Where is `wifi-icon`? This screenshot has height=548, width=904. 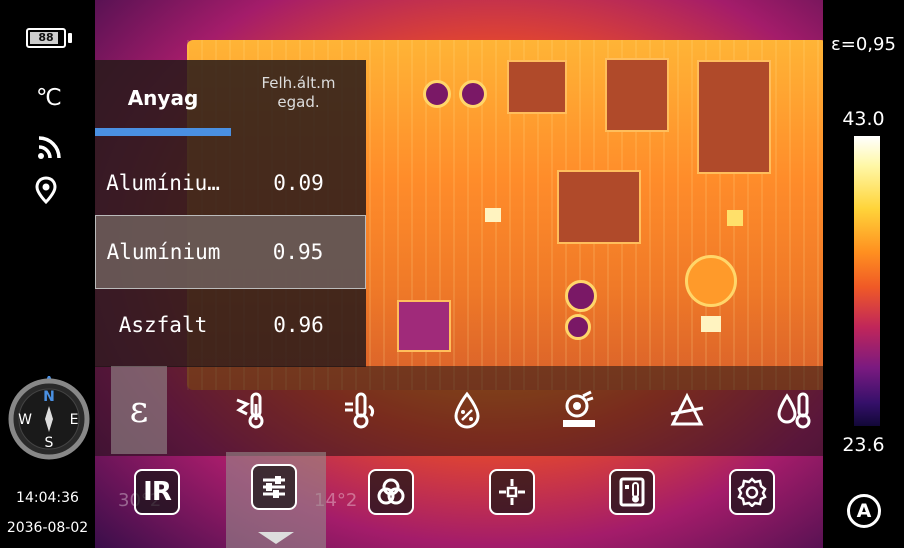 wifi-icon is located at coordinates (49, 150).